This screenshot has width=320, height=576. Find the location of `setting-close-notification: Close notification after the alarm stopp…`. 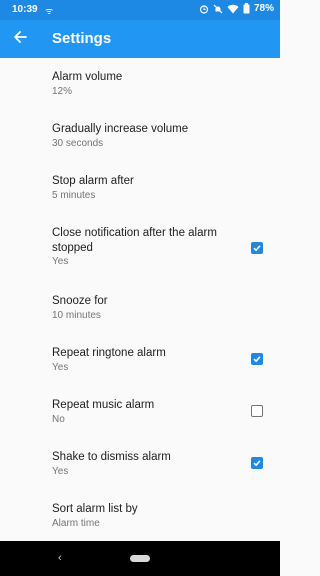

setting-close-notification: Close notification after the alarm stopp… is located at coordinates (140, 248).